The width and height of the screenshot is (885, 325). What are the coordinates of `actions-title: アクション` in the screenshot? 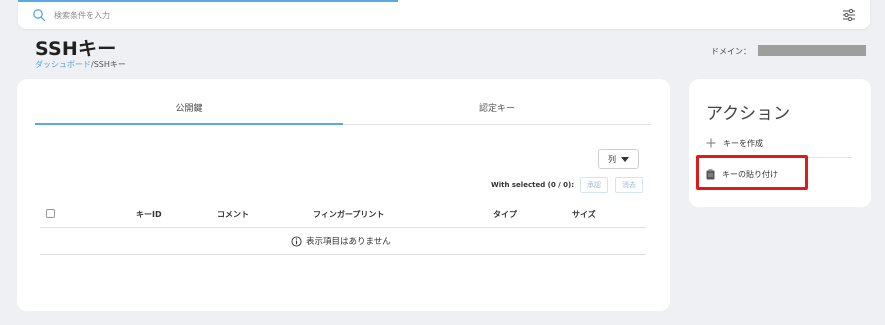 It's located at (748, 114).